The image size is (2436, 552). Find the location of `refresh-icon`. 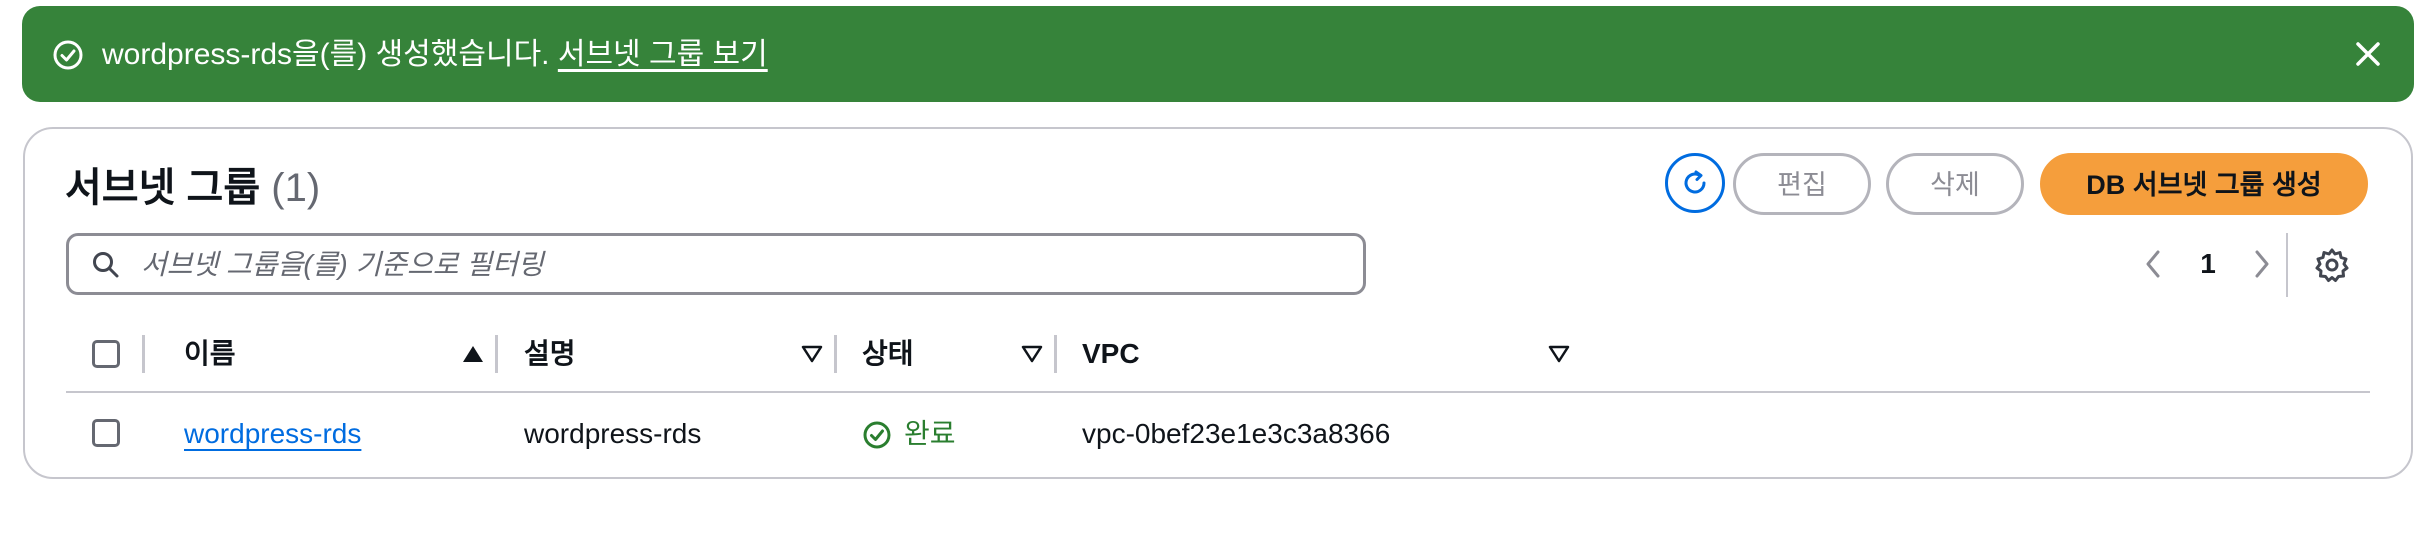

refresh-icon is located at coordinates (1695, 182).